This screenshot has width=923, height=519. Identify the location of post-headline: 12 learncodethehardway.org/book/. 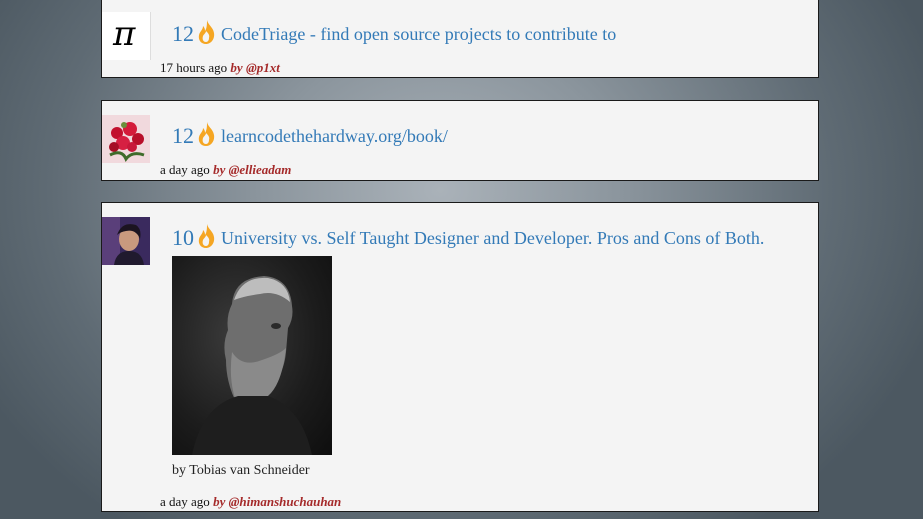
(310, 134).